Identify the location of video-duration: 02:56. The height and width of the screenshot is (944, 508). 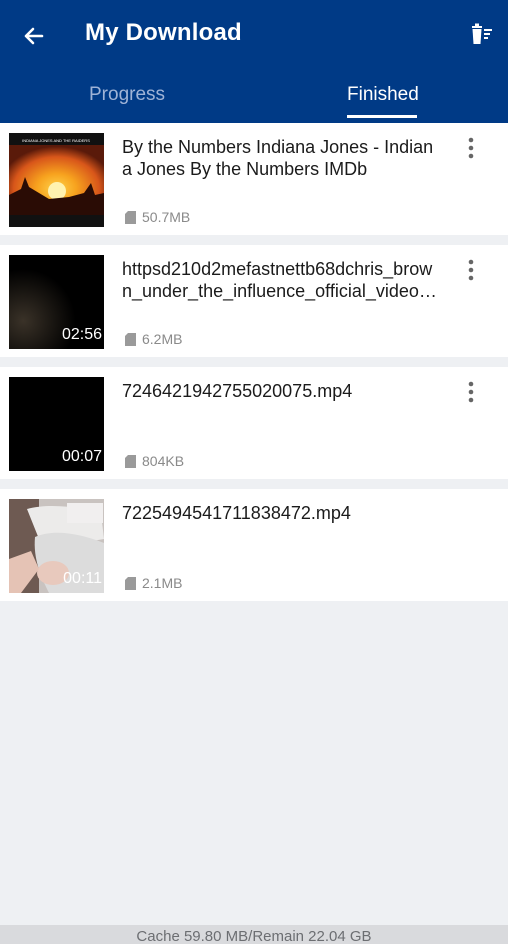
(81, 334).